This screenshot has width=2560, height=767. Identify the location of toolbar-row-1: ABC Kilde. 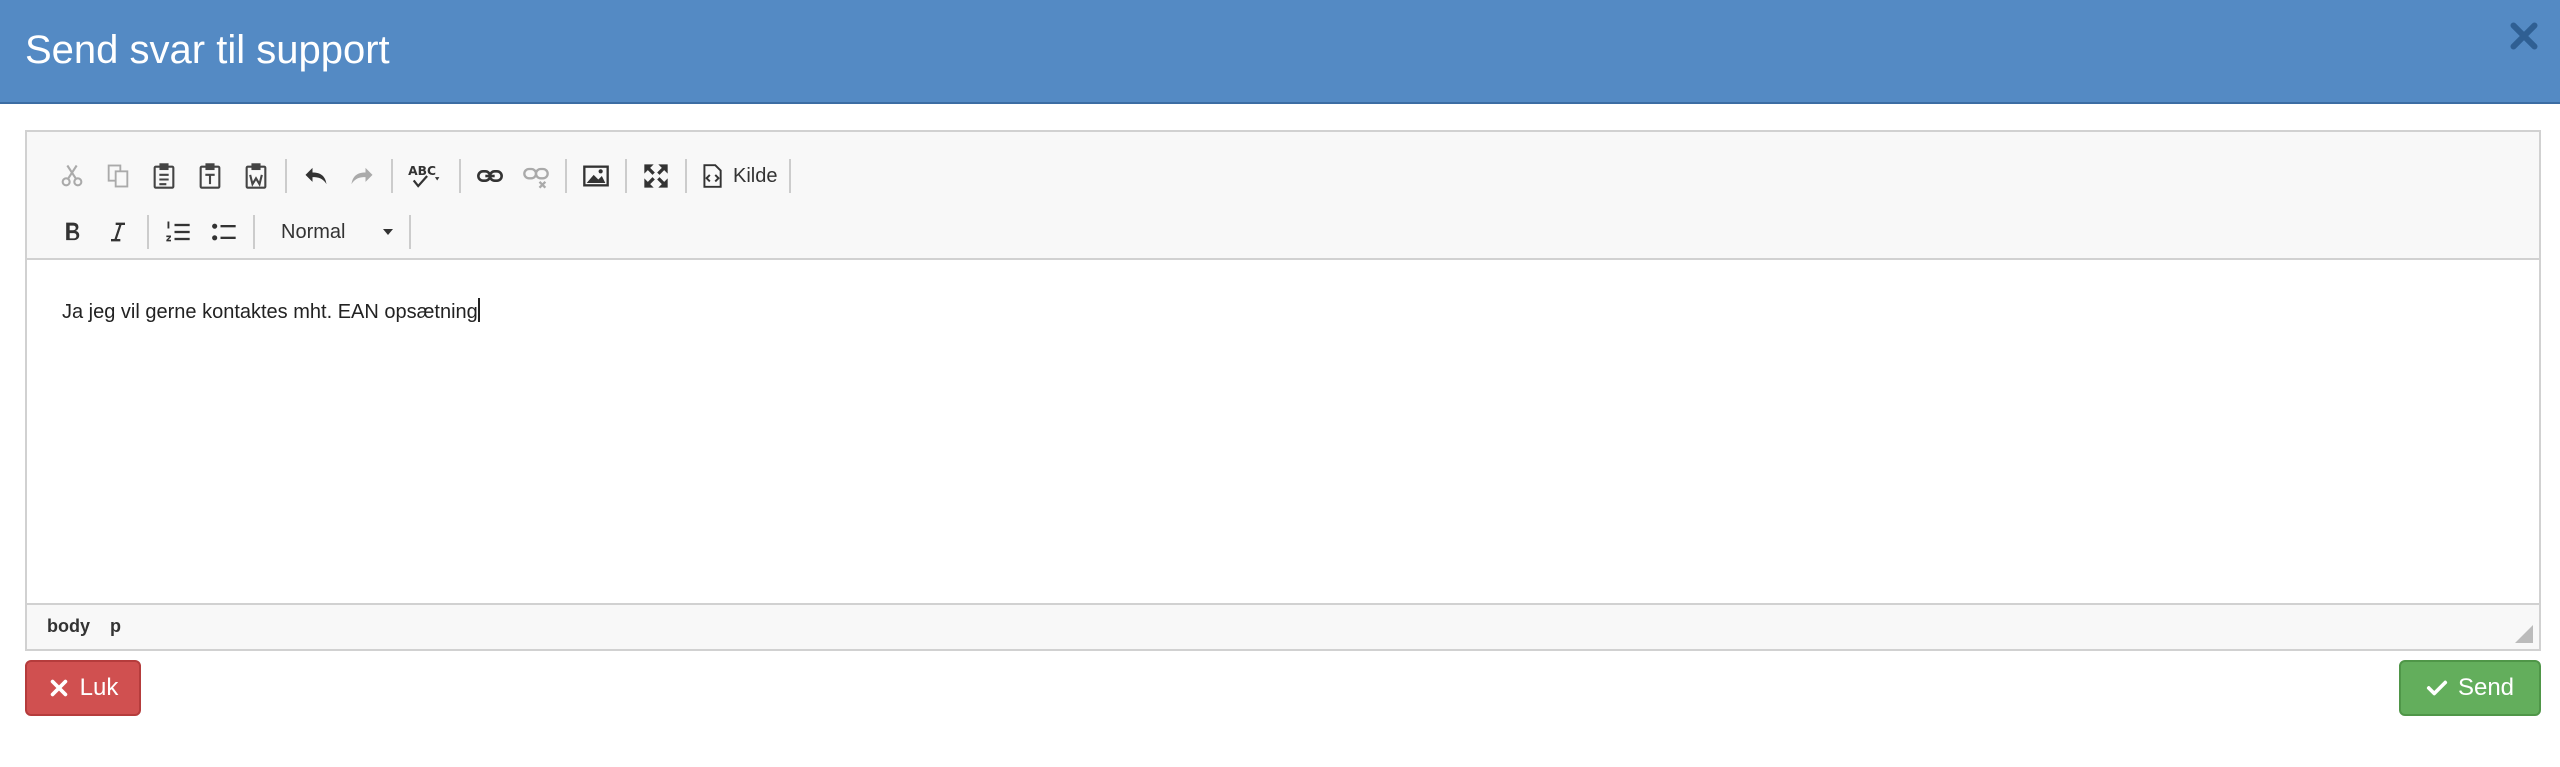
(423, 176).